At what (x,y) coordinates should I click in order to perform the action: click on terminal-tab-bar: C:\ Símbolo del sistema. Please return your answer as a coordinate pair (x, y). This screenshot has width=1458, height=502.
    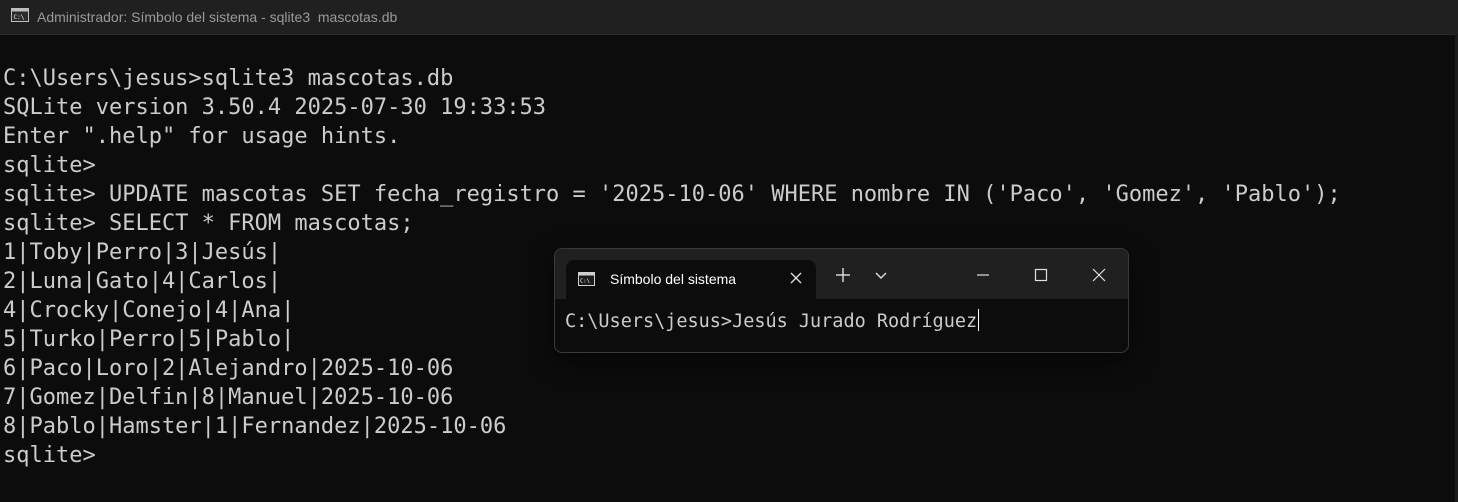
    Looking at the image, I should click on (841, 274).